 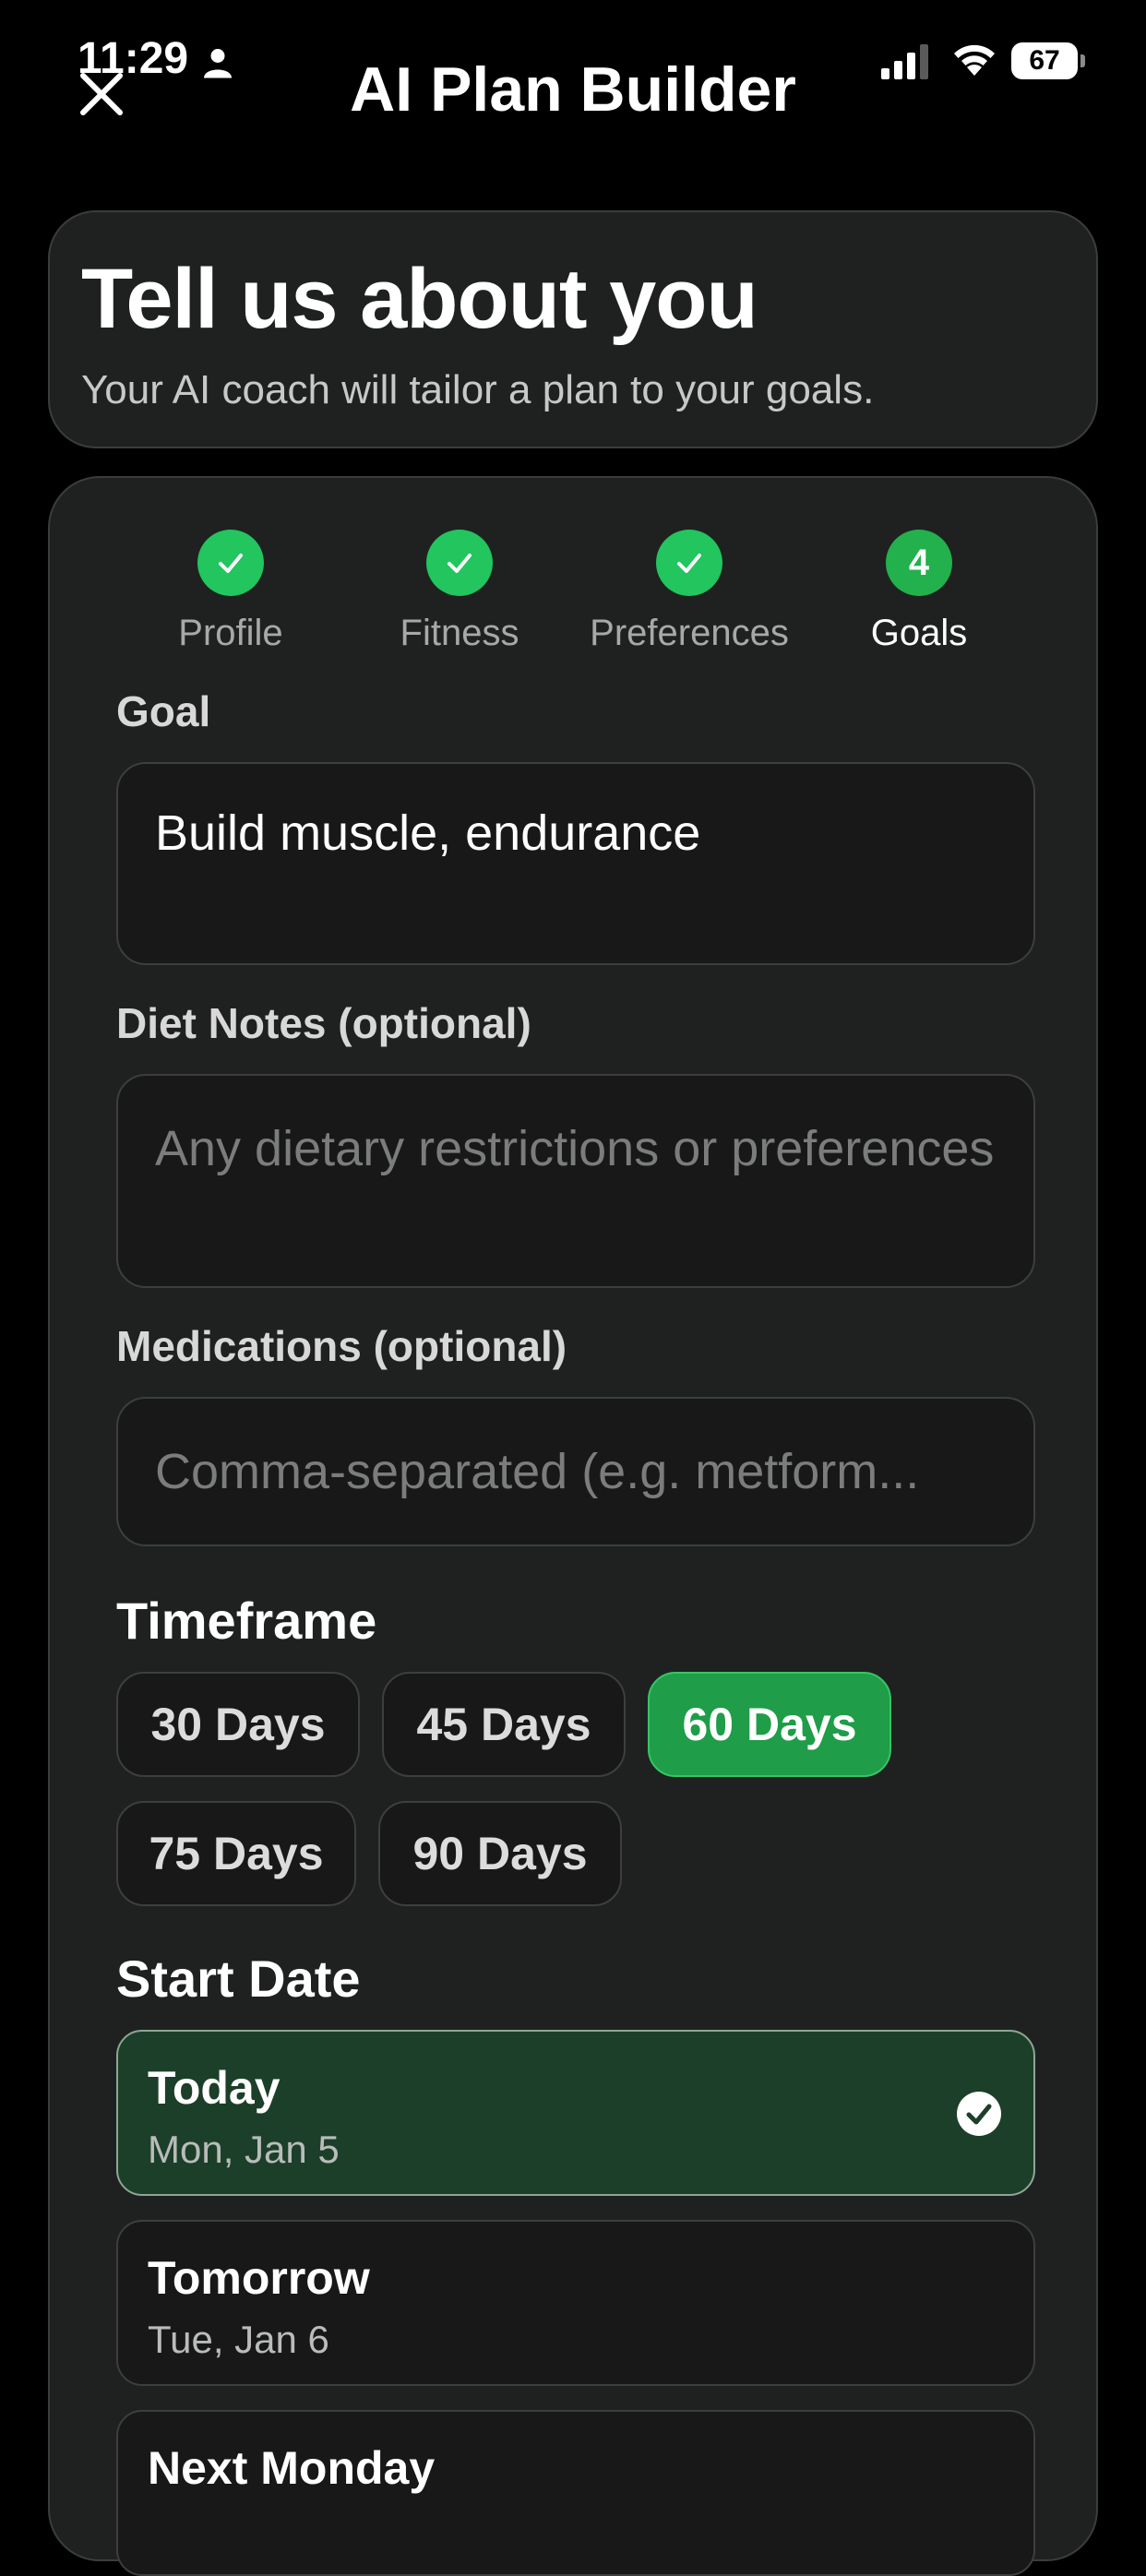 What do you see at coordinates (323, 1023) in the screenshot?
I see `diet-notes-label: Diet Notes (optional)` at bounding box center [323, 1023].